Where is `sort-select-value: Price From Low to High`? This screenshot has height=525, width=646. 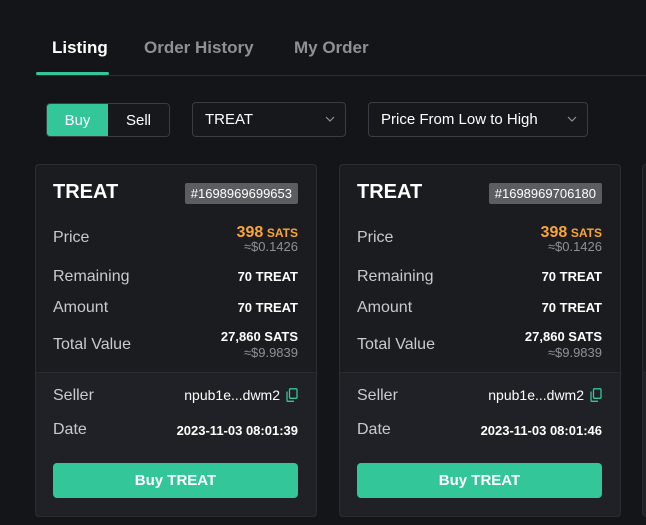
sort-select-value: Price From Low to High is located at coordinates (459, 119).